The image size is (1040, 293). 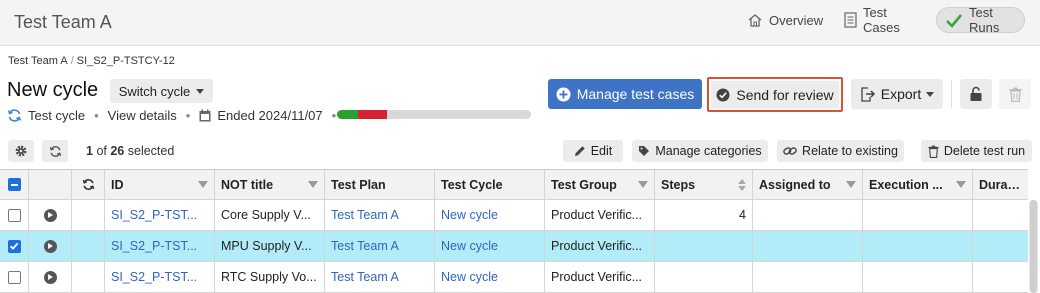 What do you see at coordinates (88, 246) in the screenshot?
I see `row-sync-cell` at bounding box center [88, 246].